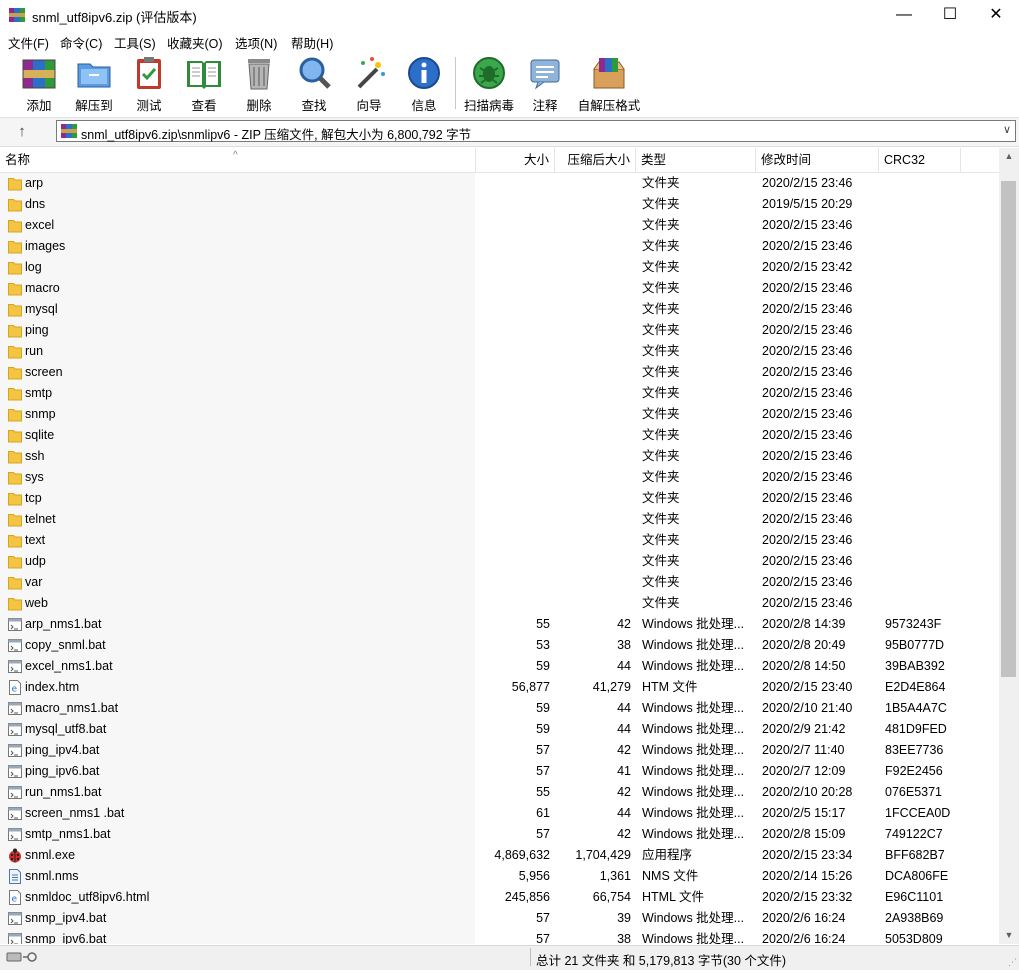 The height and width of the screenshot is (970, 1019). Describe the element at coordinates (499, 309) in the screenshot. I see `file-row: mysql 文件夹 2020/2/15 23:46` at that location.